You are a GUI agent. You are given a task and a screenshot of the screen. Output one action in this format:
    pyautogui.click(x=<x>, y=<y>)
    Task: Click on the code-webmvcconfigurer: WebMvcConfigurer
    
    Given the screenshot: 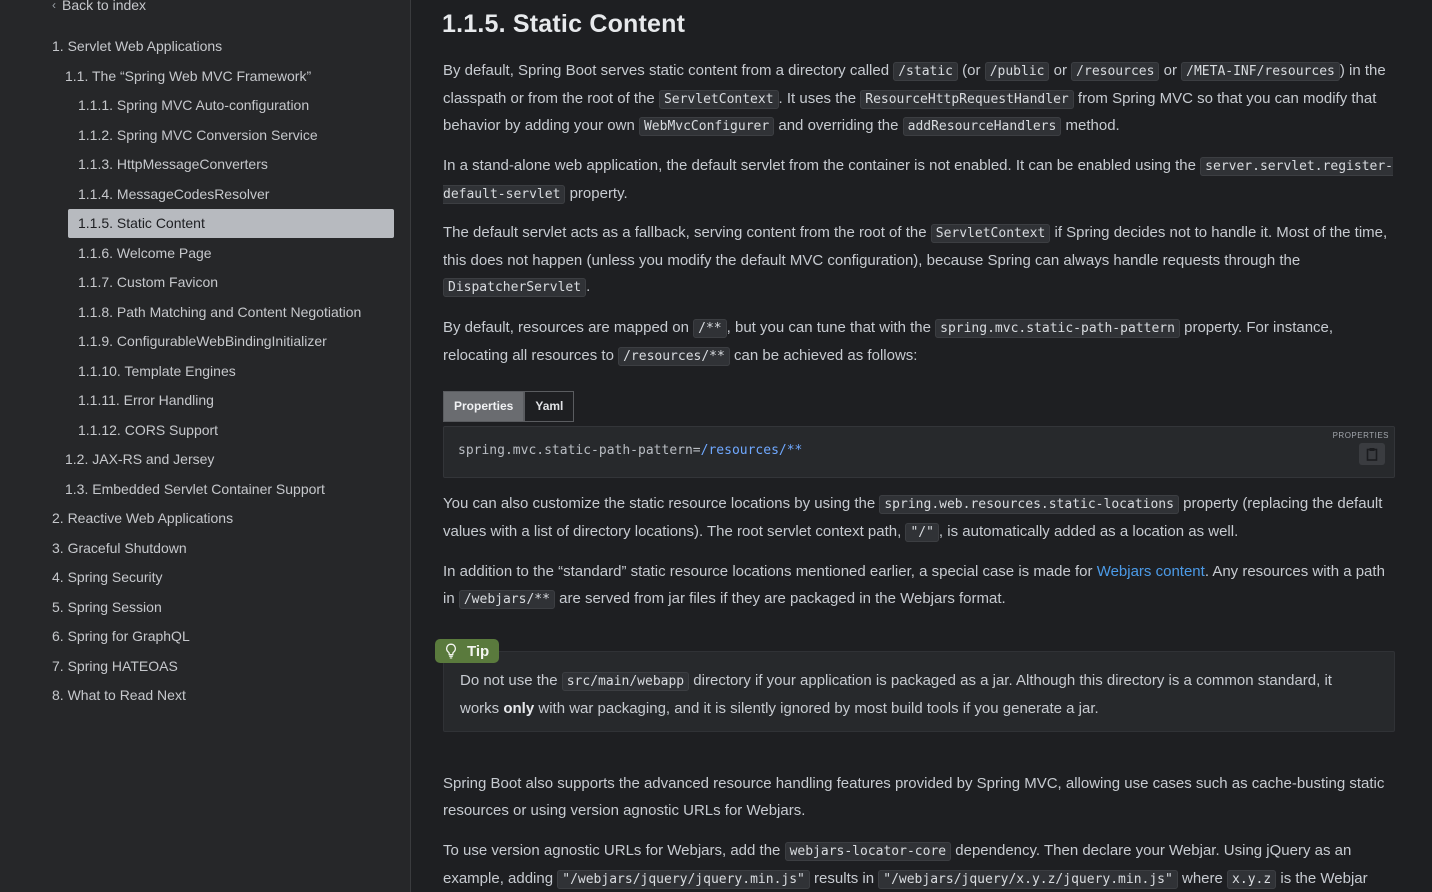 What is the action you would take?
    pyautogui.click(x=706, y=126)
    